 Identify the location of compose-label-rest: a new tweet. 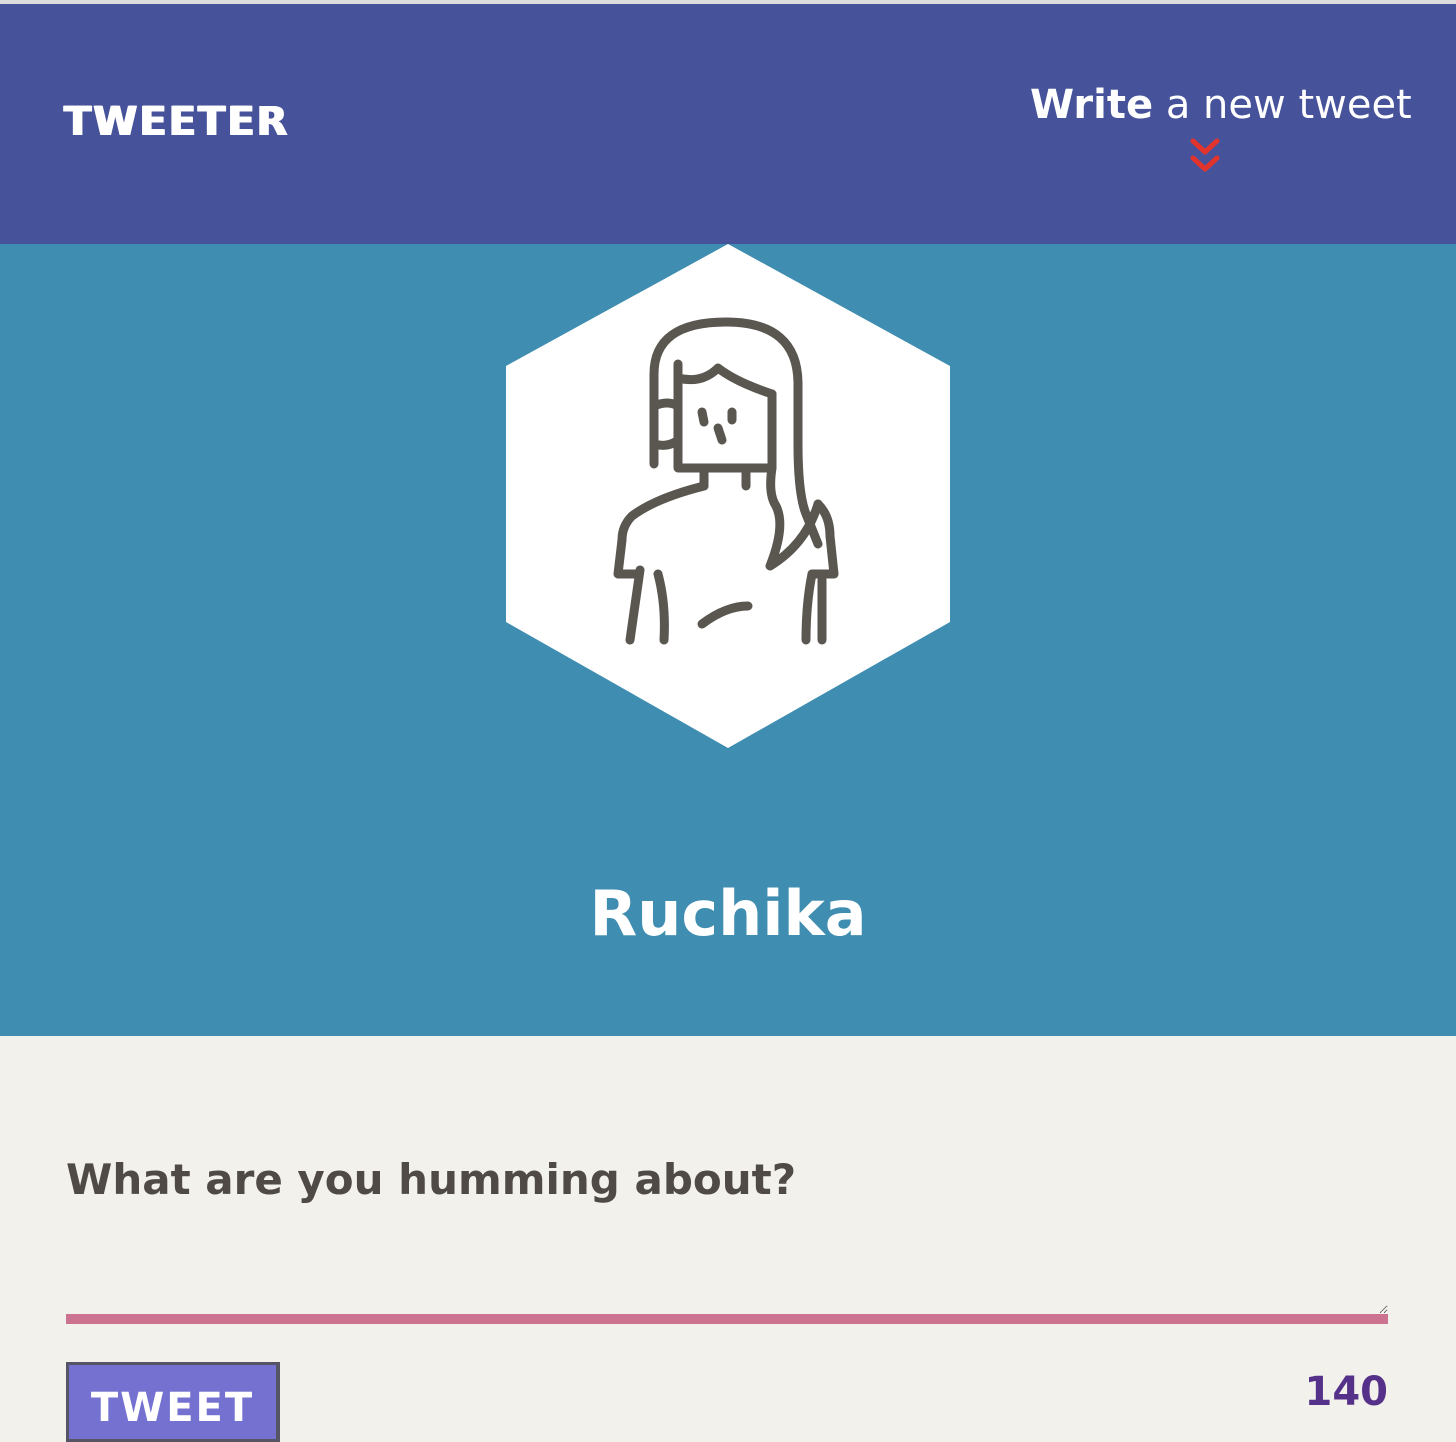
(1282, 105).